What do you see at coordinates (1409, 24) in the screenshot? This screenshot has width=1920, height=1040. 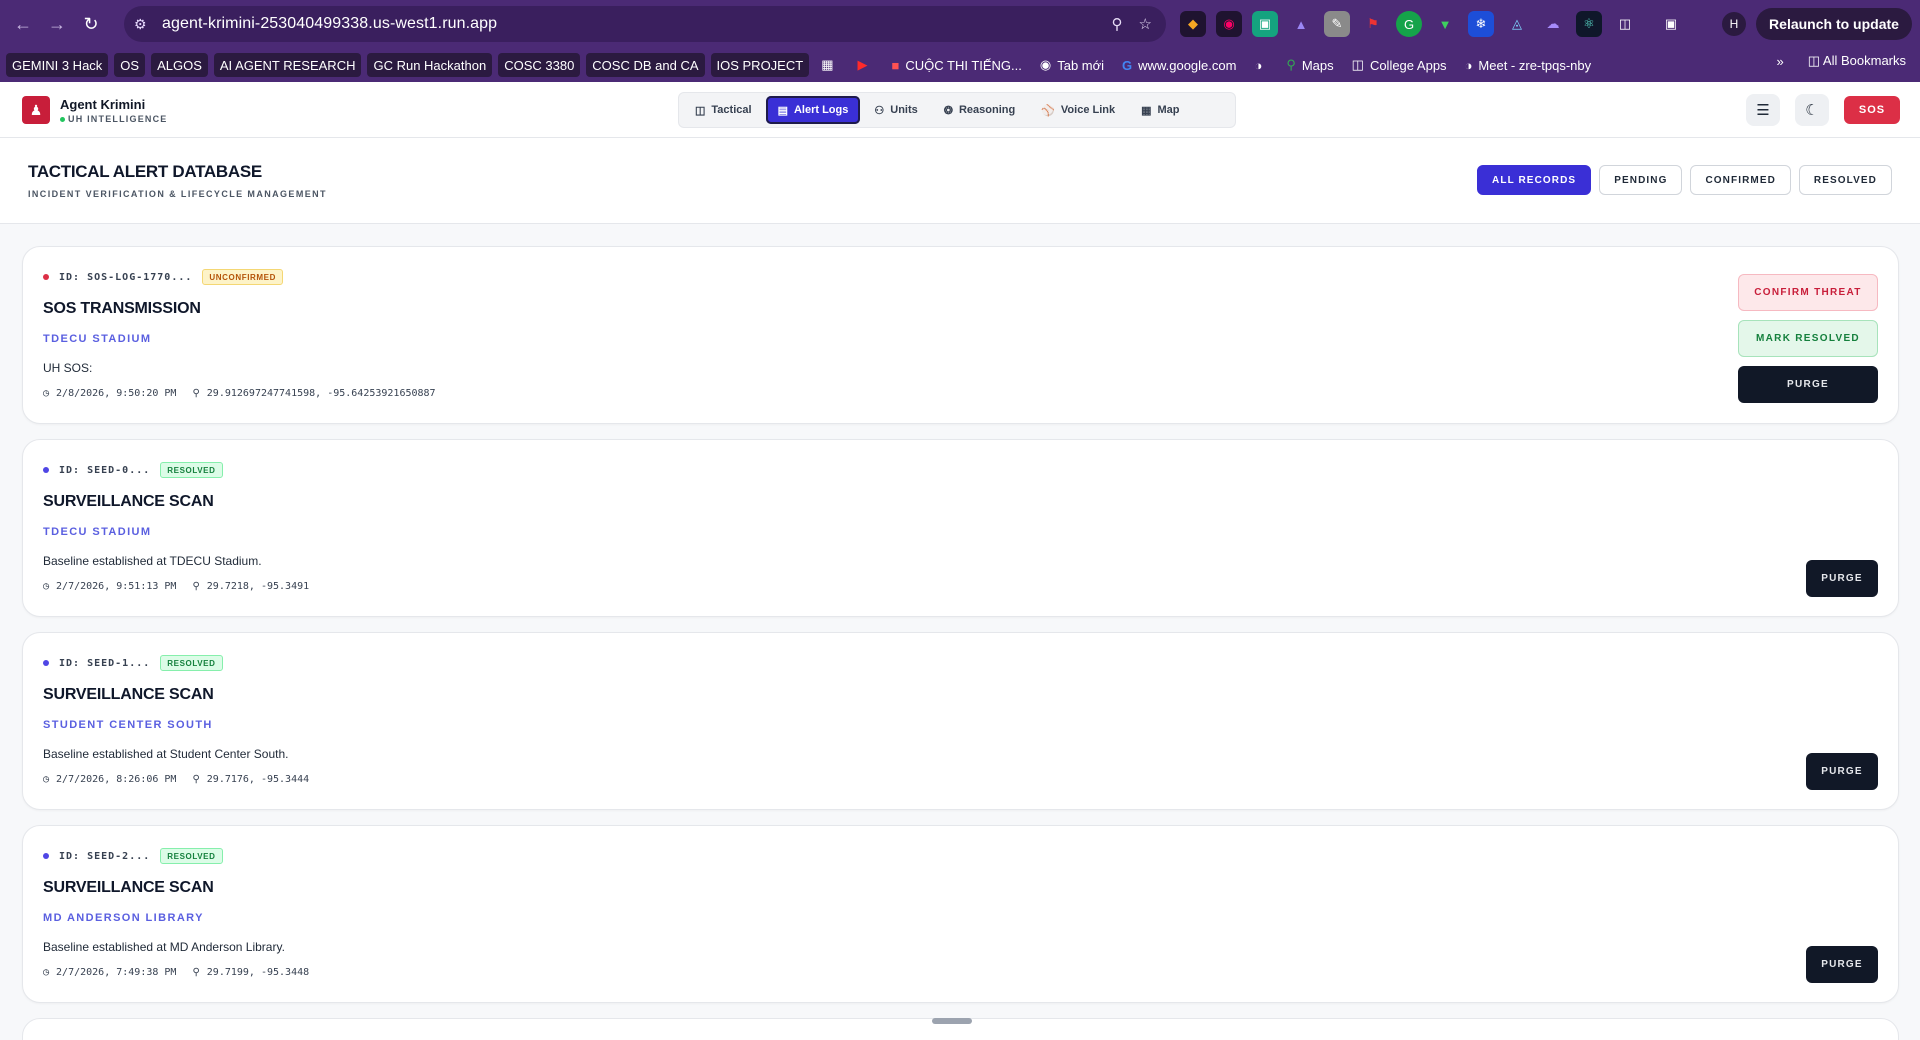 I see `grammarly-icon: G` at bounding box center [1409, 24].